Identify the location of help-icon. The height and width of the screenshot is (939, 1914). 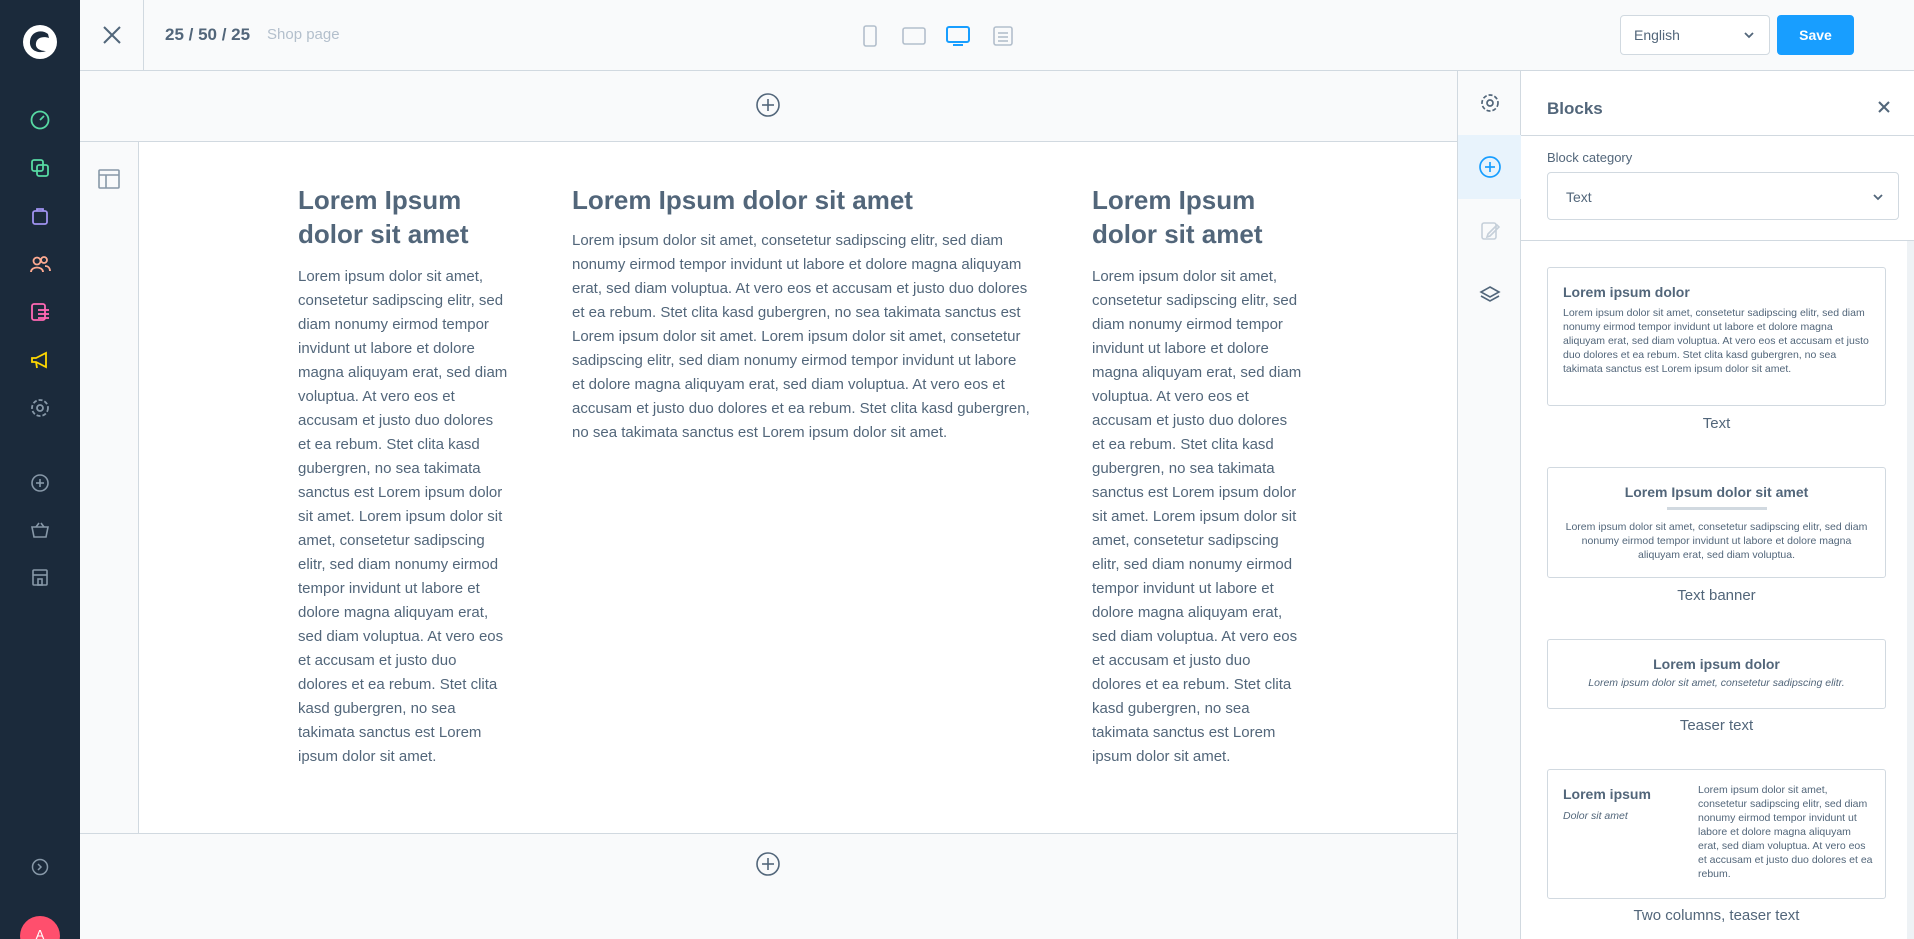
(40, 867).